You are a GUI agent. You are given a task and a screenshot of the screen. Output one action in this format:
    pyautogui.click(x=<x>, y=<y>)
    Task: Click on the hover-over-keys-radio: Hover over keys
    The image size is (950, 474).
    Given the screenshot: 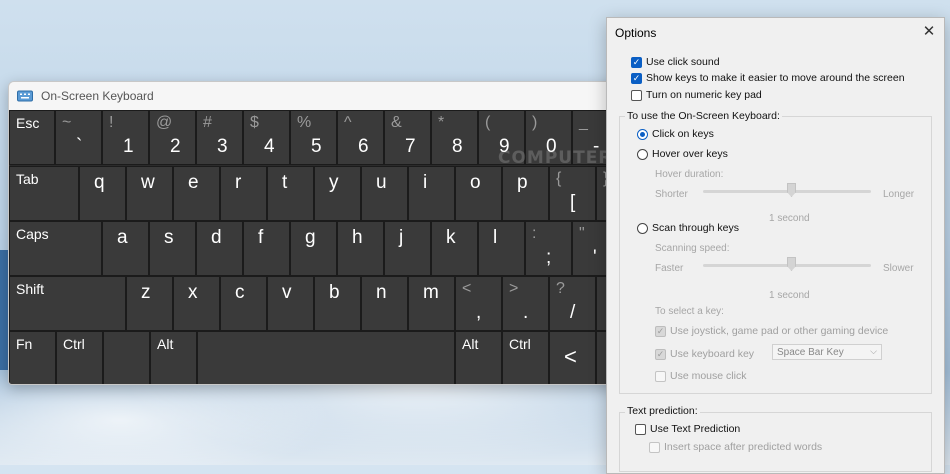 What is the action you would take?
    pyautogui.click(x=682, y=154)
    